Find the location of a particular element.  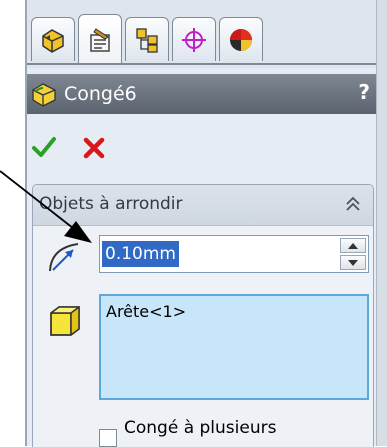

triangle-up-icon is located at coordinates (353, 245).